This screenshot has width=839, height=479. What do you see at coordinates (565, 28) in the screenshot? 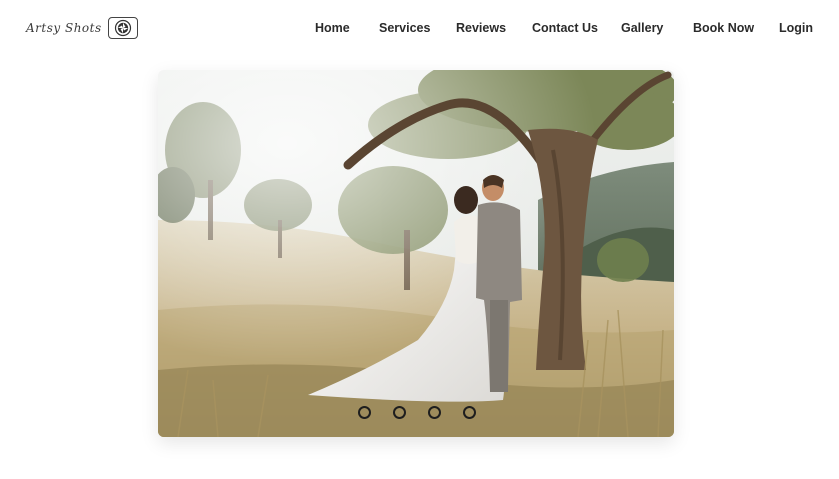
I see `nav-contact-us: Contact Us` at bounding box center [565, 28].